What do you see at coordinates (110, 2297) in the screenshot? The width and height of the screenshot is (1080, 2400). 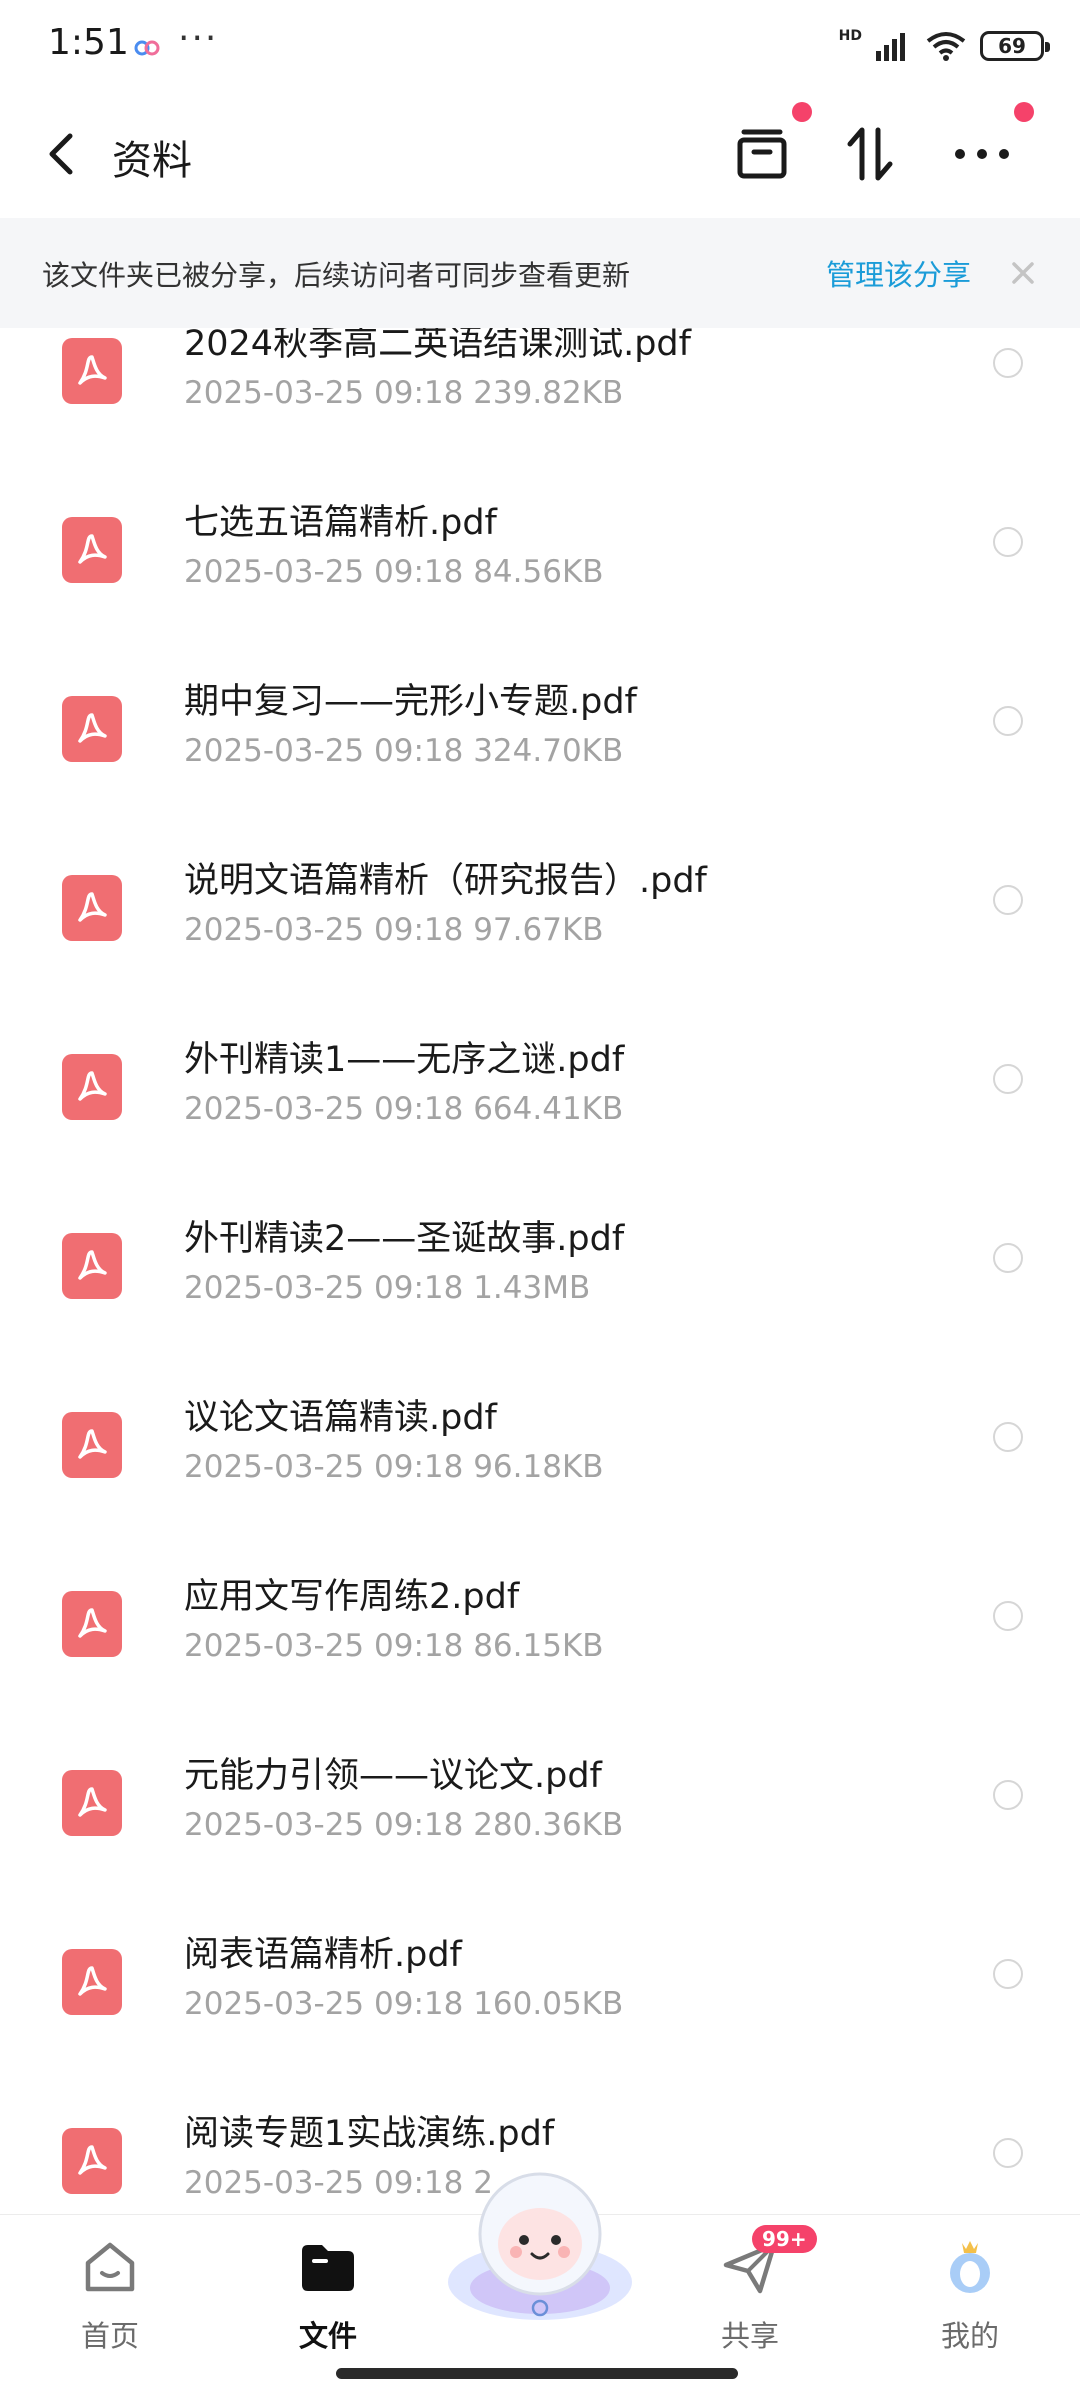 I see `nav-home: 首页` at bounding box center [110, 2297].